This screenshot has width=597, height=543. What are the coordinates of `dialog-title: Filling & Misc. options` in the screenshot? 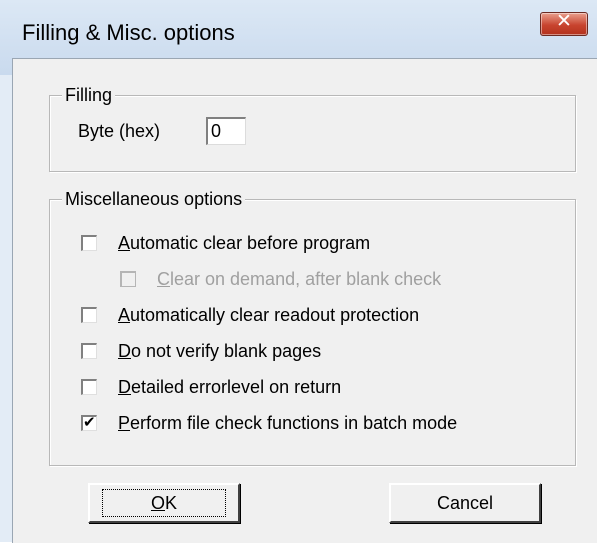 It's located at (128, 32).